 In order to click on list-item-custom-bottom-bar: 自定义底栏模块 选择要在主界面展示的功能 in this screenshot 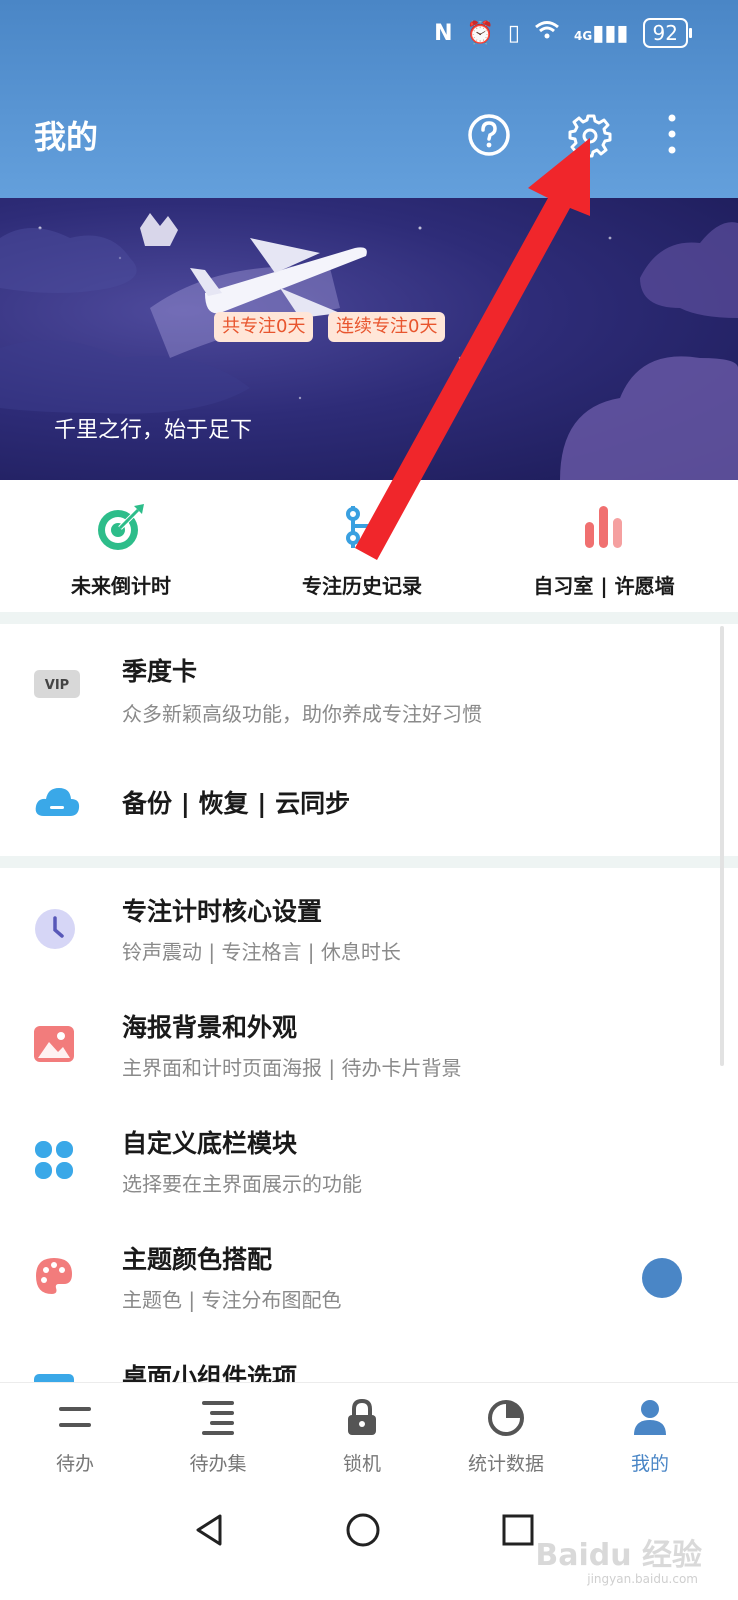, I will do `click(369, 1158)`.